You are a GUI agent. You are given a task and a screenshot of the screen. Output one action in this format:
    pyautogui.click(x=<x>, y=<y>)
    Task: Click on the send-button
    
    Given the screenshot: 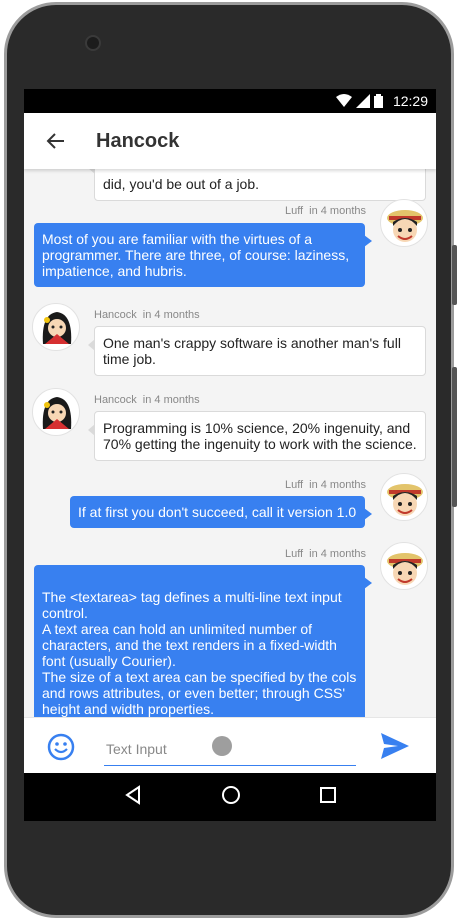 What is the action you would take?
    pyautogui.click(x=396, y=747)
    